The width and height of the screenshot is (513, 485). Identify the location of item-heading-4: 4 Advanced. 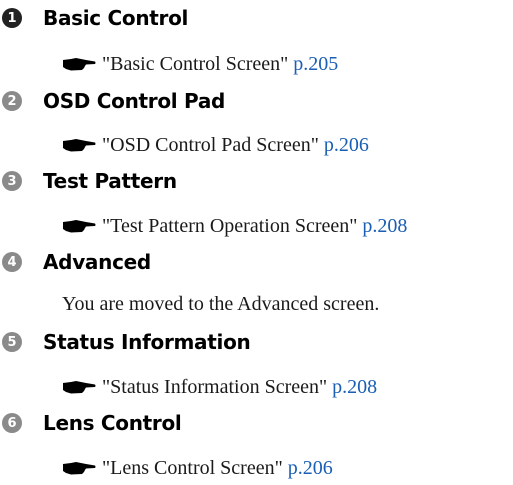
(76, 262).